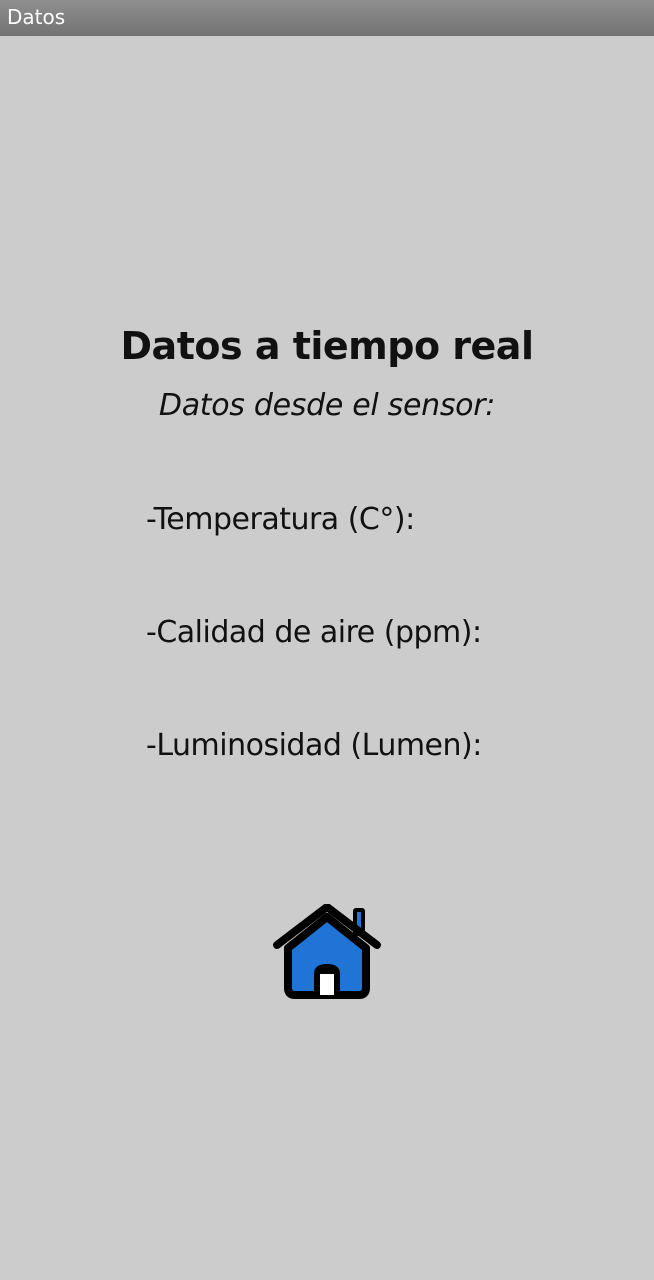  I want to click on temperature-label: -Temperatura (C°):, so click(280, 519).